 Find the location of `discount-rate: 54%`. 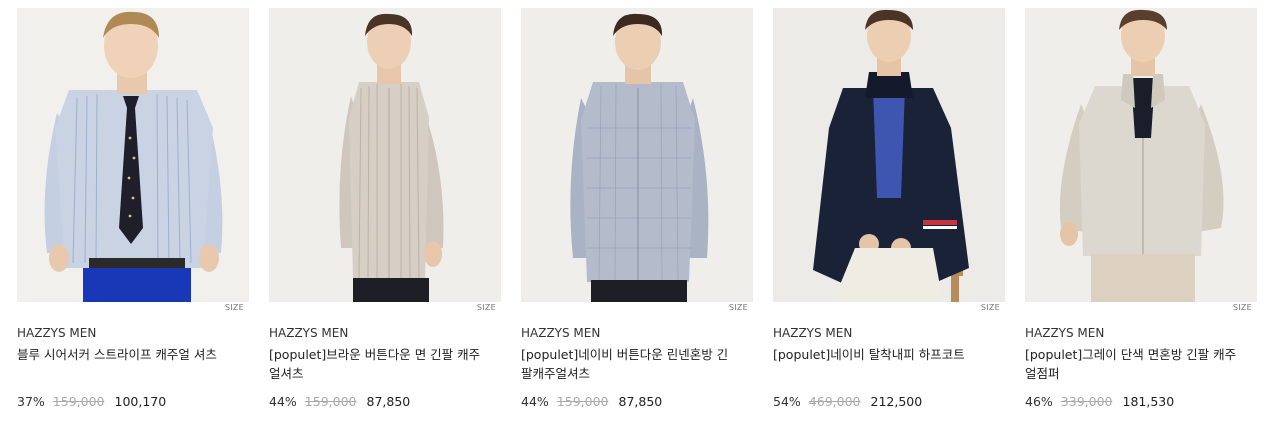

discount-rate: 54% is located at coordinates (787, 401).